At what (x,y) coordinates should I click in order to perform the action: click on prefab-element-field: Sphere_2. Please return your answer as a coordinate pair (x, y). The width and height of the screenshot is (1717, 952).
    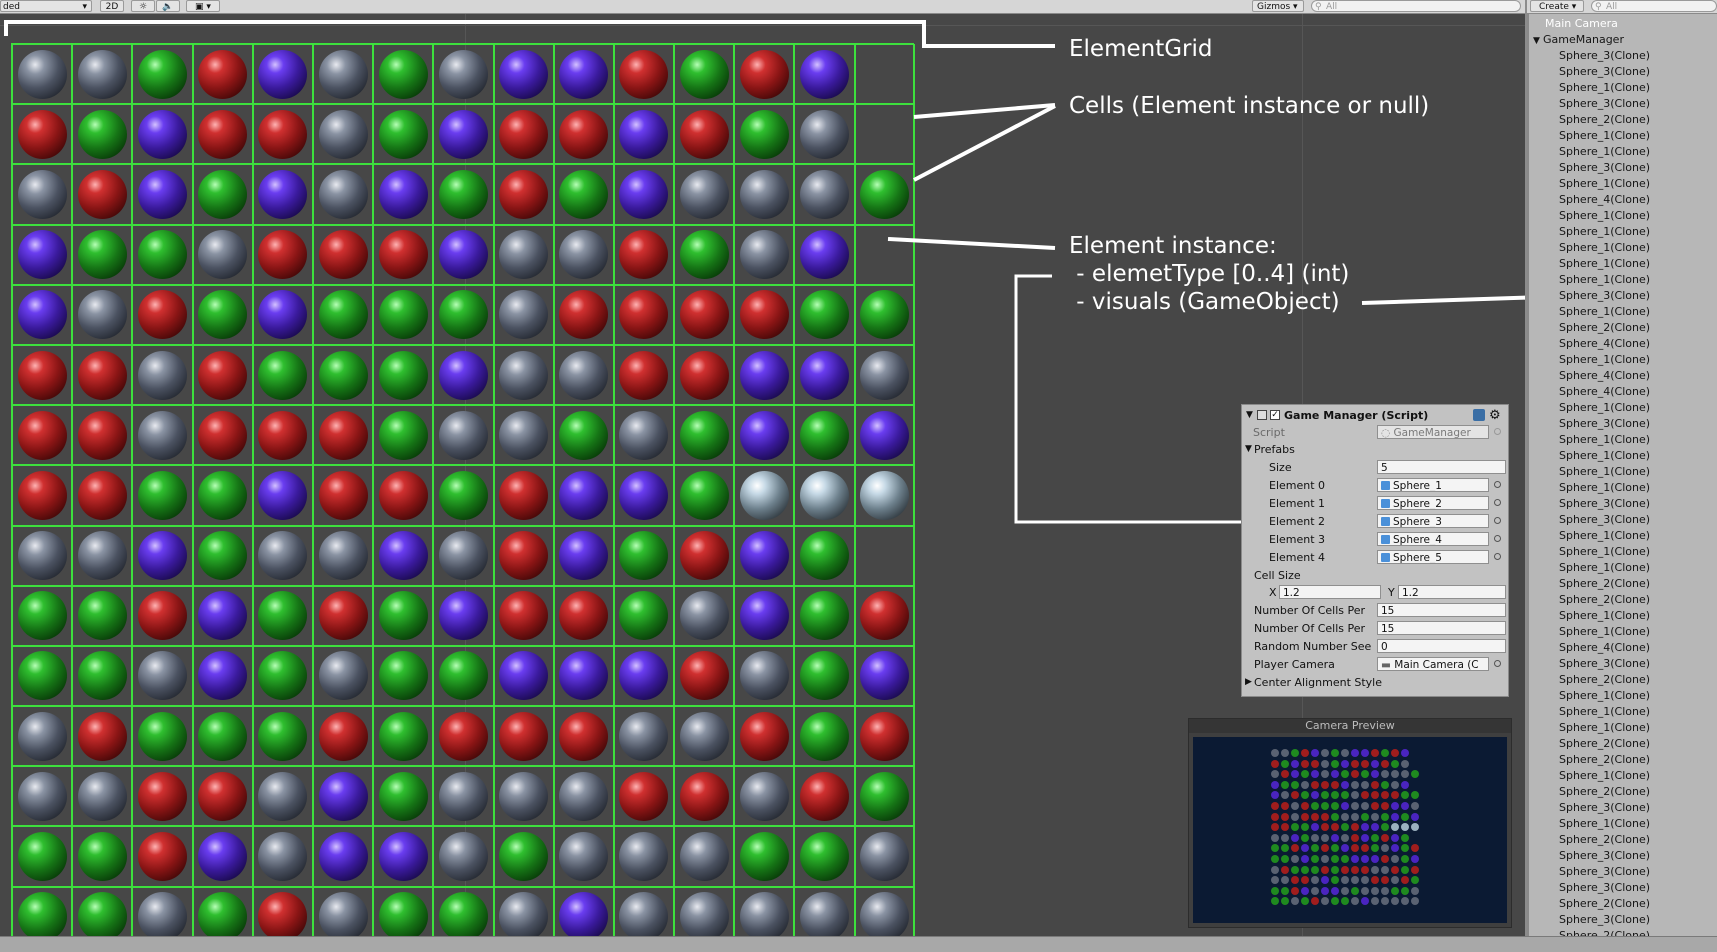
    Looking at the image, I should click on (1433, 503).